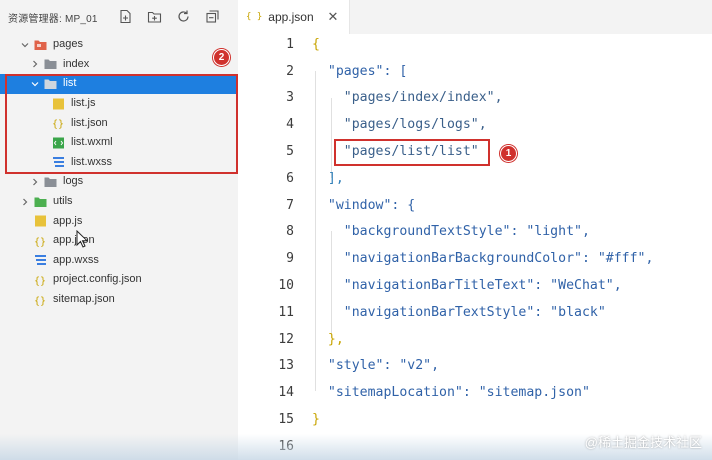 Image resolution: width=712 pixels, height=460 pixels. What do you see at coordinates (286, 312) in the screenshot?
I see `line-number: 11` at bounding box center [286, 312].